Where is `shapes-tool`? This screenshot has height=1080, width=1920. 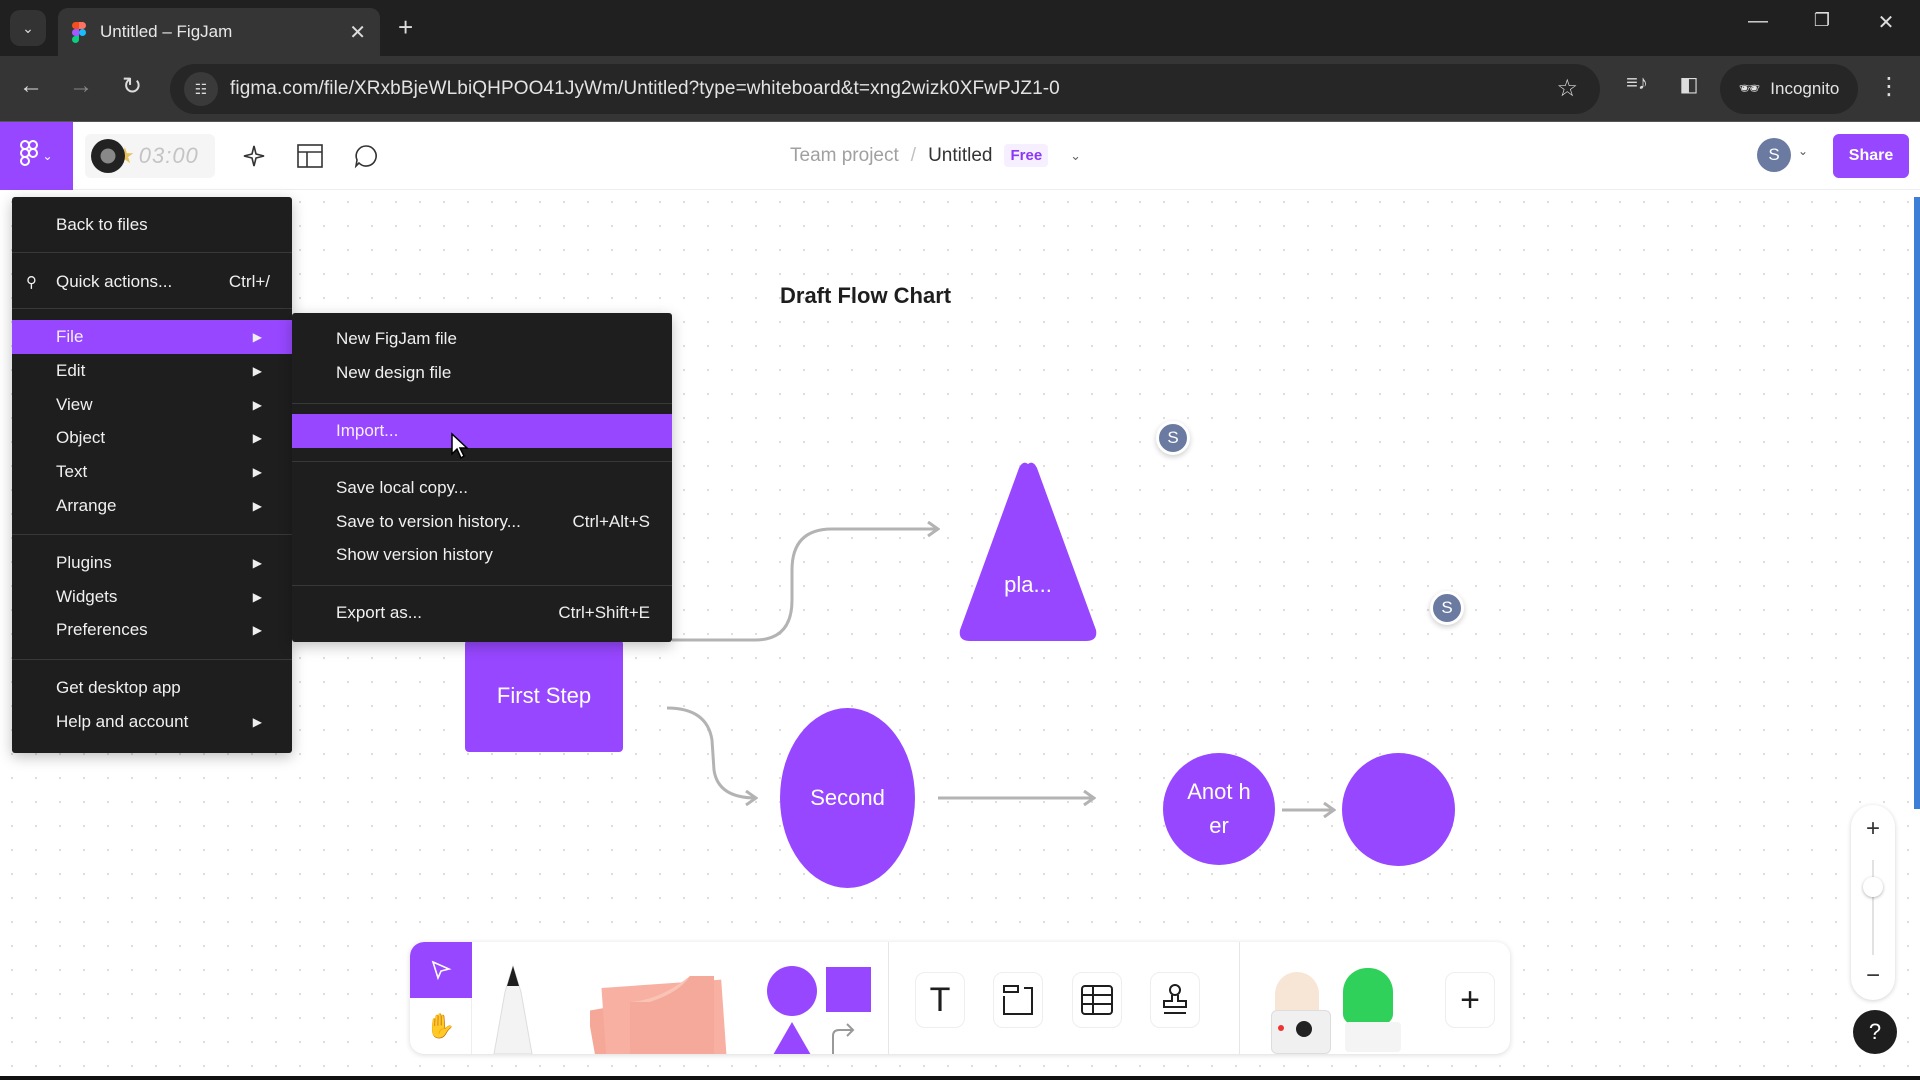
shapes-tool is located at coordinates (814, 1009).